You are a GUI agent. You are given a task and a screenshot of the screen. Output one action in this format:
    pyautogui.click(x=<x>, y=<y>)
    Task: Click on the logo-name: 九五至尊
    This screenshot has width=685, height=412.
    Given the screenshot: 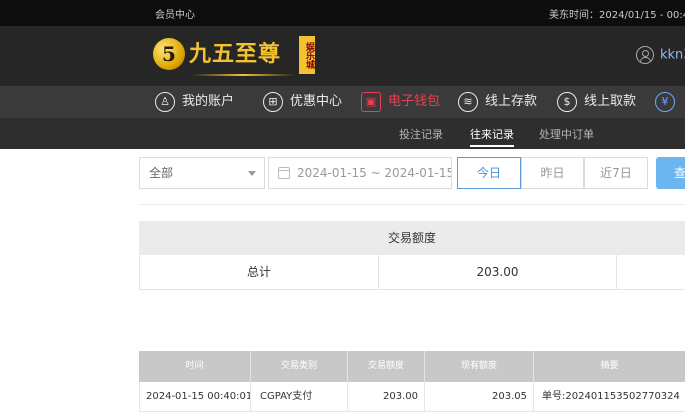 What is the action you would take?
    pyautogui.click(x=235, y=54)
    